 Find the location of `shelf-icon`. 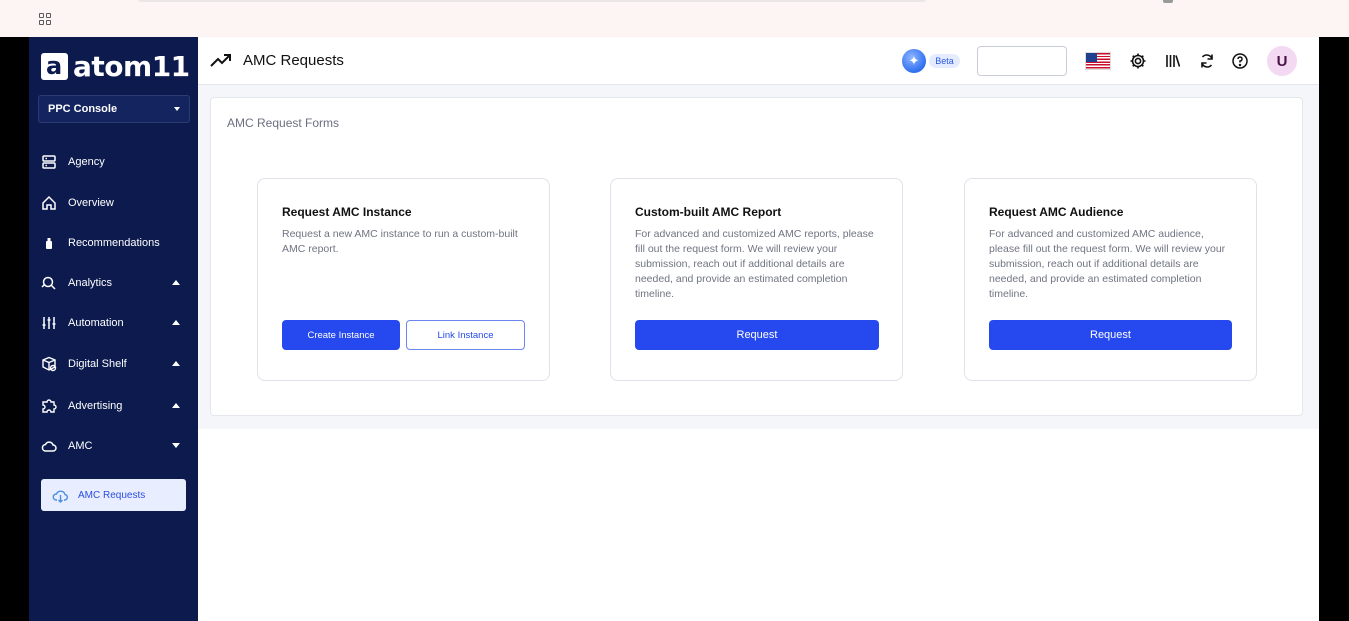

shelf-icon is located at coordinates (49, 364).